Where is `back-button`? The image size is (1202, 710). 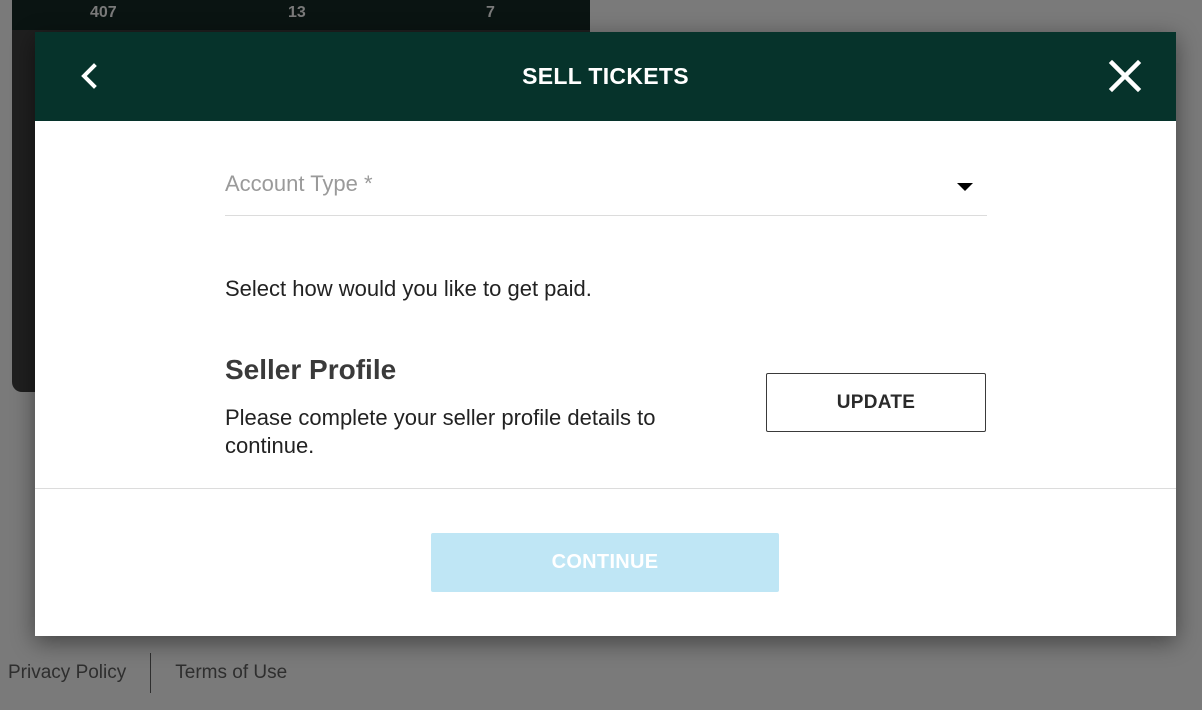
back-button is located at coordinates (91, 76).